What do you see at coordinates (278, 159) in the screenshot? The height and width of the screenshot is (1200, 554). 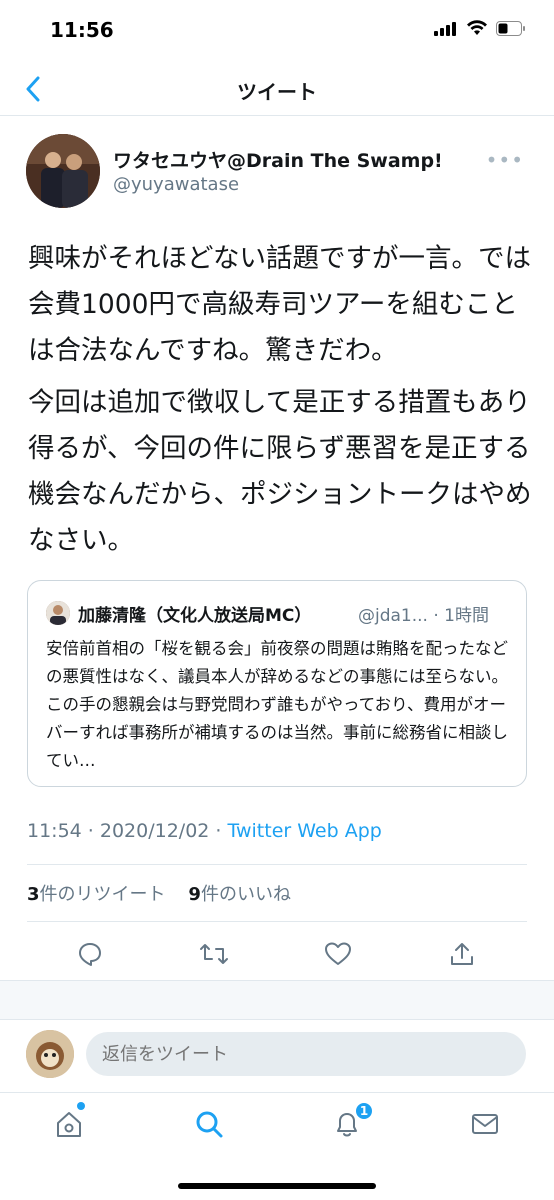 I see `author-name: ワタセユウヤ@Drain The Swamp!` at bounding box center [278, 159].